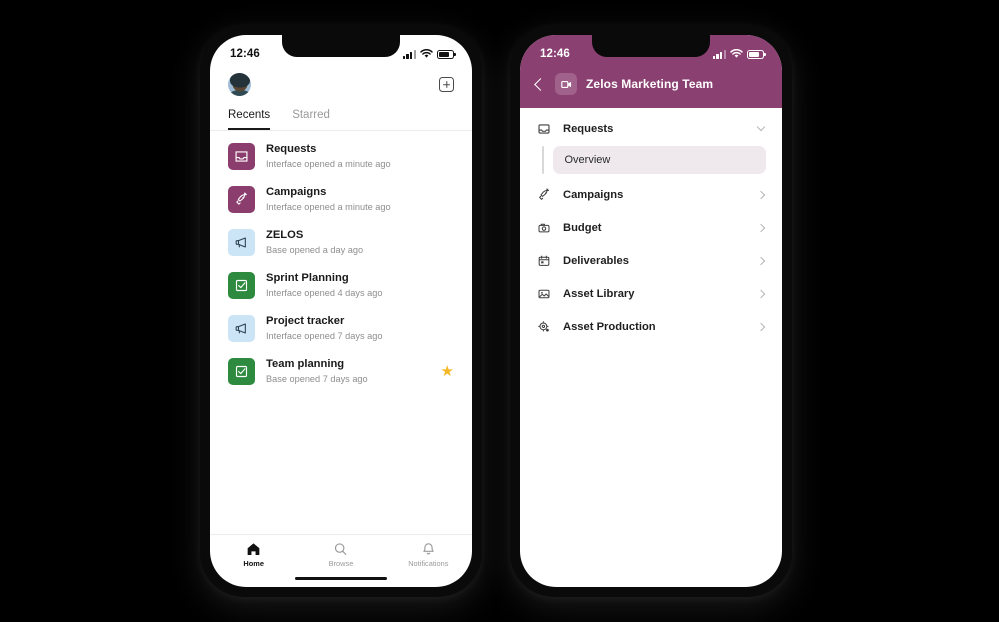 This screenshot has width=999, height=622. Describe the element at coordinates (324, 336) in the screenshot. I see `list-item-subtitle: Interface opened 7 days ago` at that location.